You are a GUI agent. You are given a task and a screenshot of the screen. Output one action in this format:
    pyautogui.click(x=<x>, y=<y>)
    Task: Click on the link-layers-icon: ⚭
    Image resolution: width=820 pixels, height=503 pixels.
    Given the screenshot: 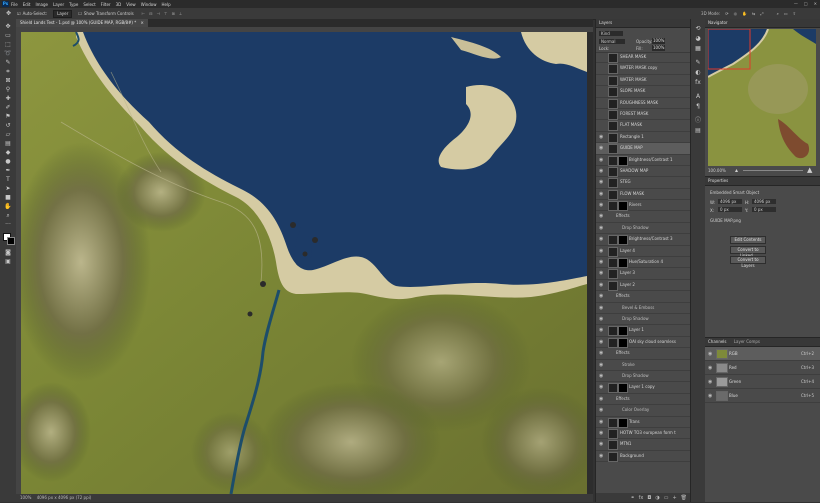 What is the action you would take?
    pyautogui.click(x=632, y=498)
    